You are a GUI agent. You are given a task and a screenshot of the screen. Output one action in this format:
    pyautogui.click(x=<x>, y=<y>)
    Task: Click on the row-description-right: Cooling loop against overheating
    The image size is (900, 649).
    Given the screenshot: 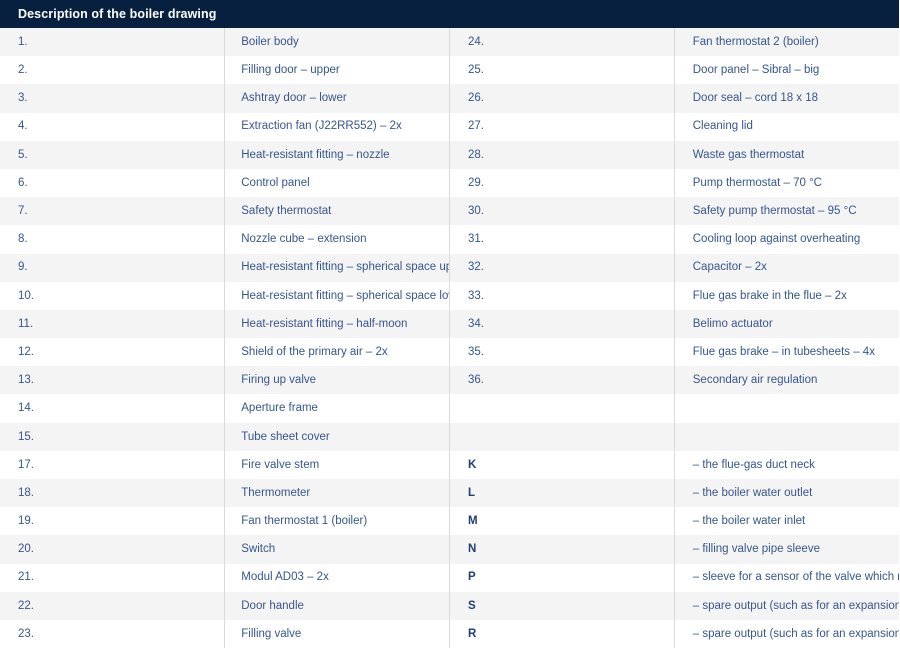 What is the action you would take?
    pyautogui.click(x=776, y=239)
    